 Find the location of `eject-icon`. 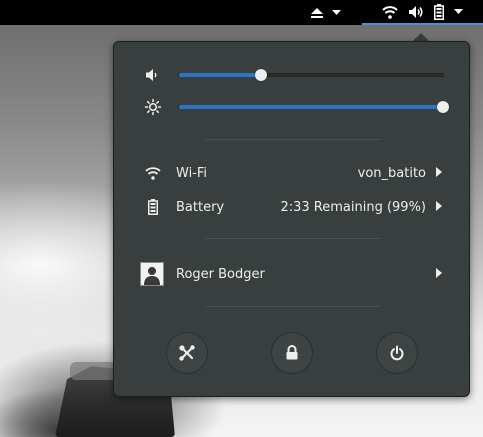

eject-icon is located at coordinates (316, 12).